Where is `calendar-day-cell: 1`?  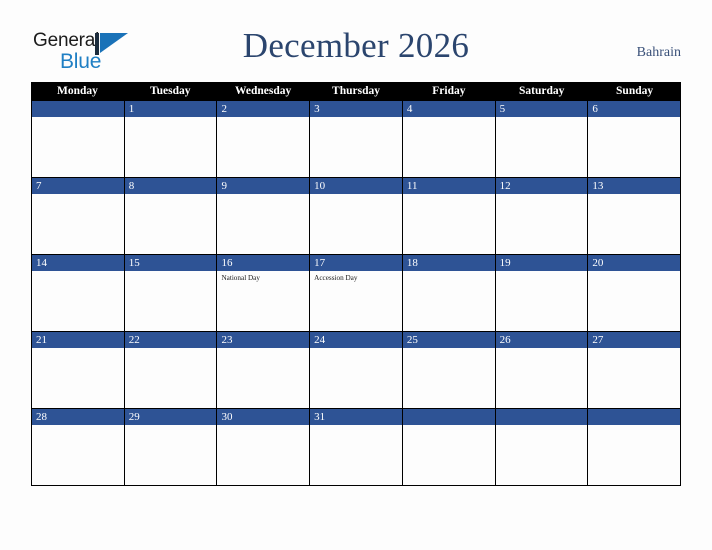
calendar-day-cell: 1 is located at coordinates (171, 139).